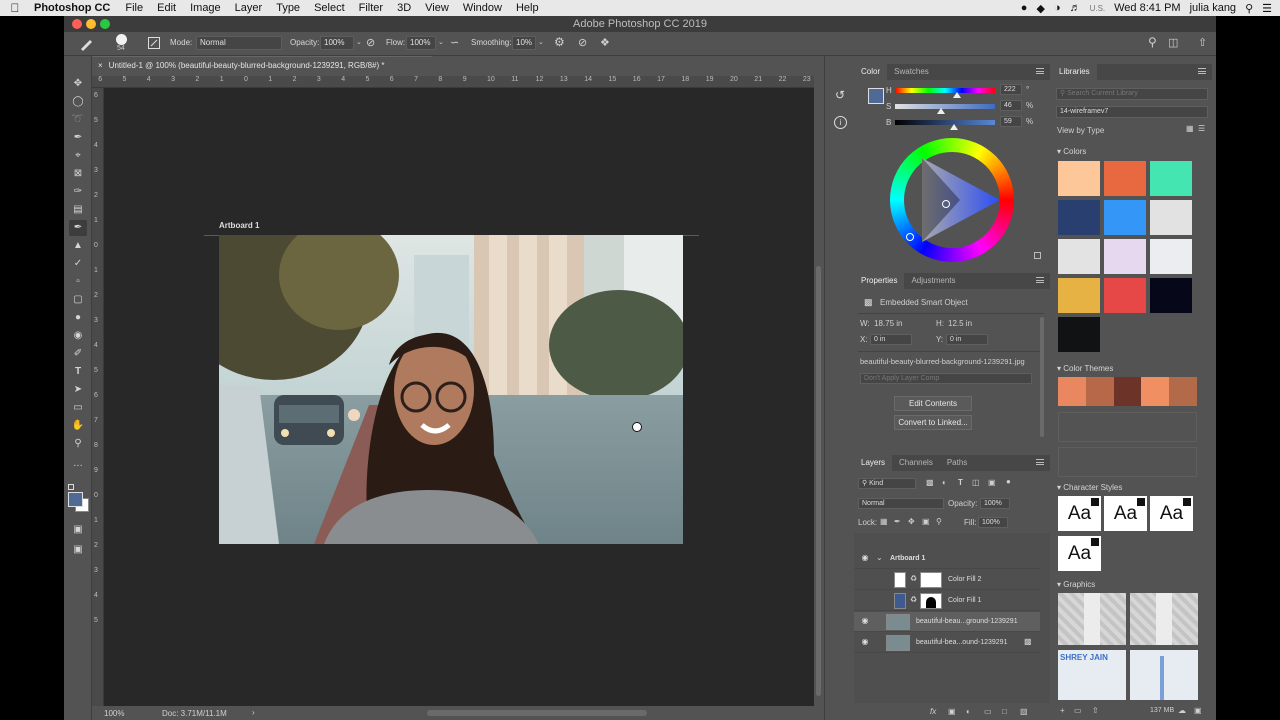 This screenshot has height=720, width=1280. I want to click on filter-smart-object-icon: ▣, so click(992, 482).